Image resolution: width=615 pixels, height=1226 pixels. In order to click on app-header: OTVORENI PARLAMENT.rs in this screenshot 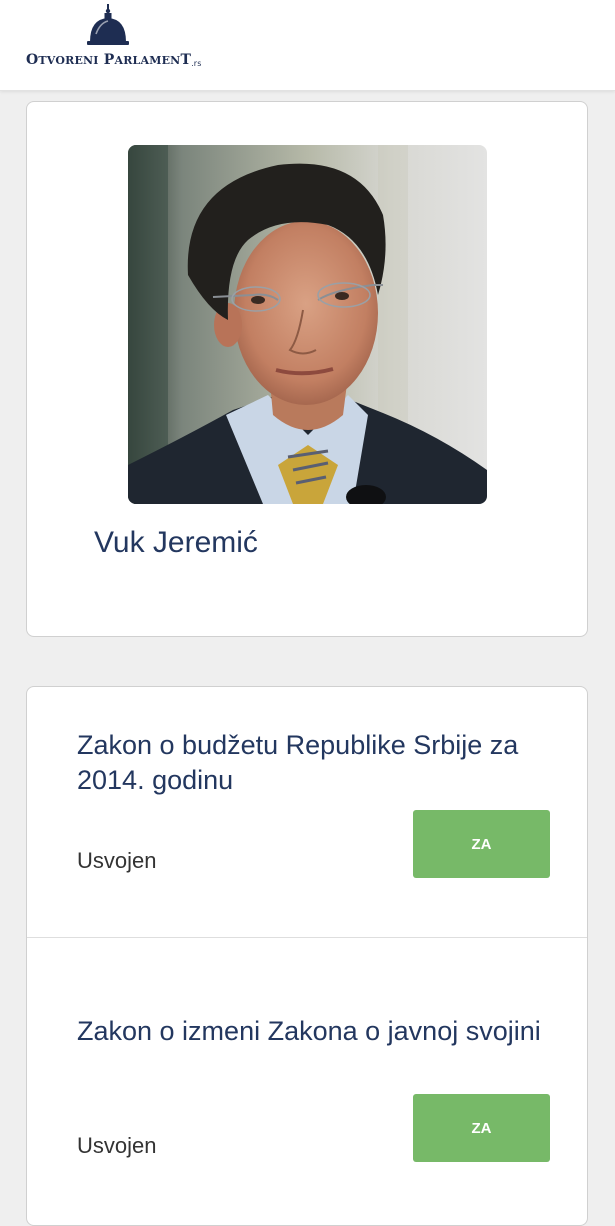, I will do `click(307, 45)`.